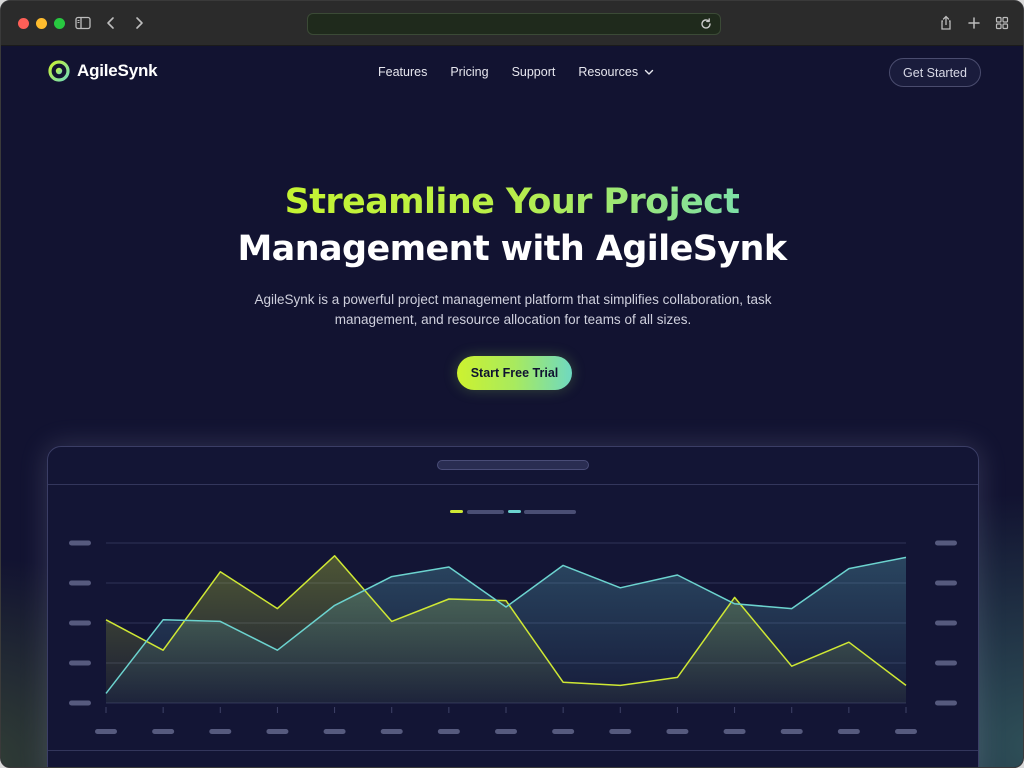  I want to click on sidebar-icon, so click(83, 23).